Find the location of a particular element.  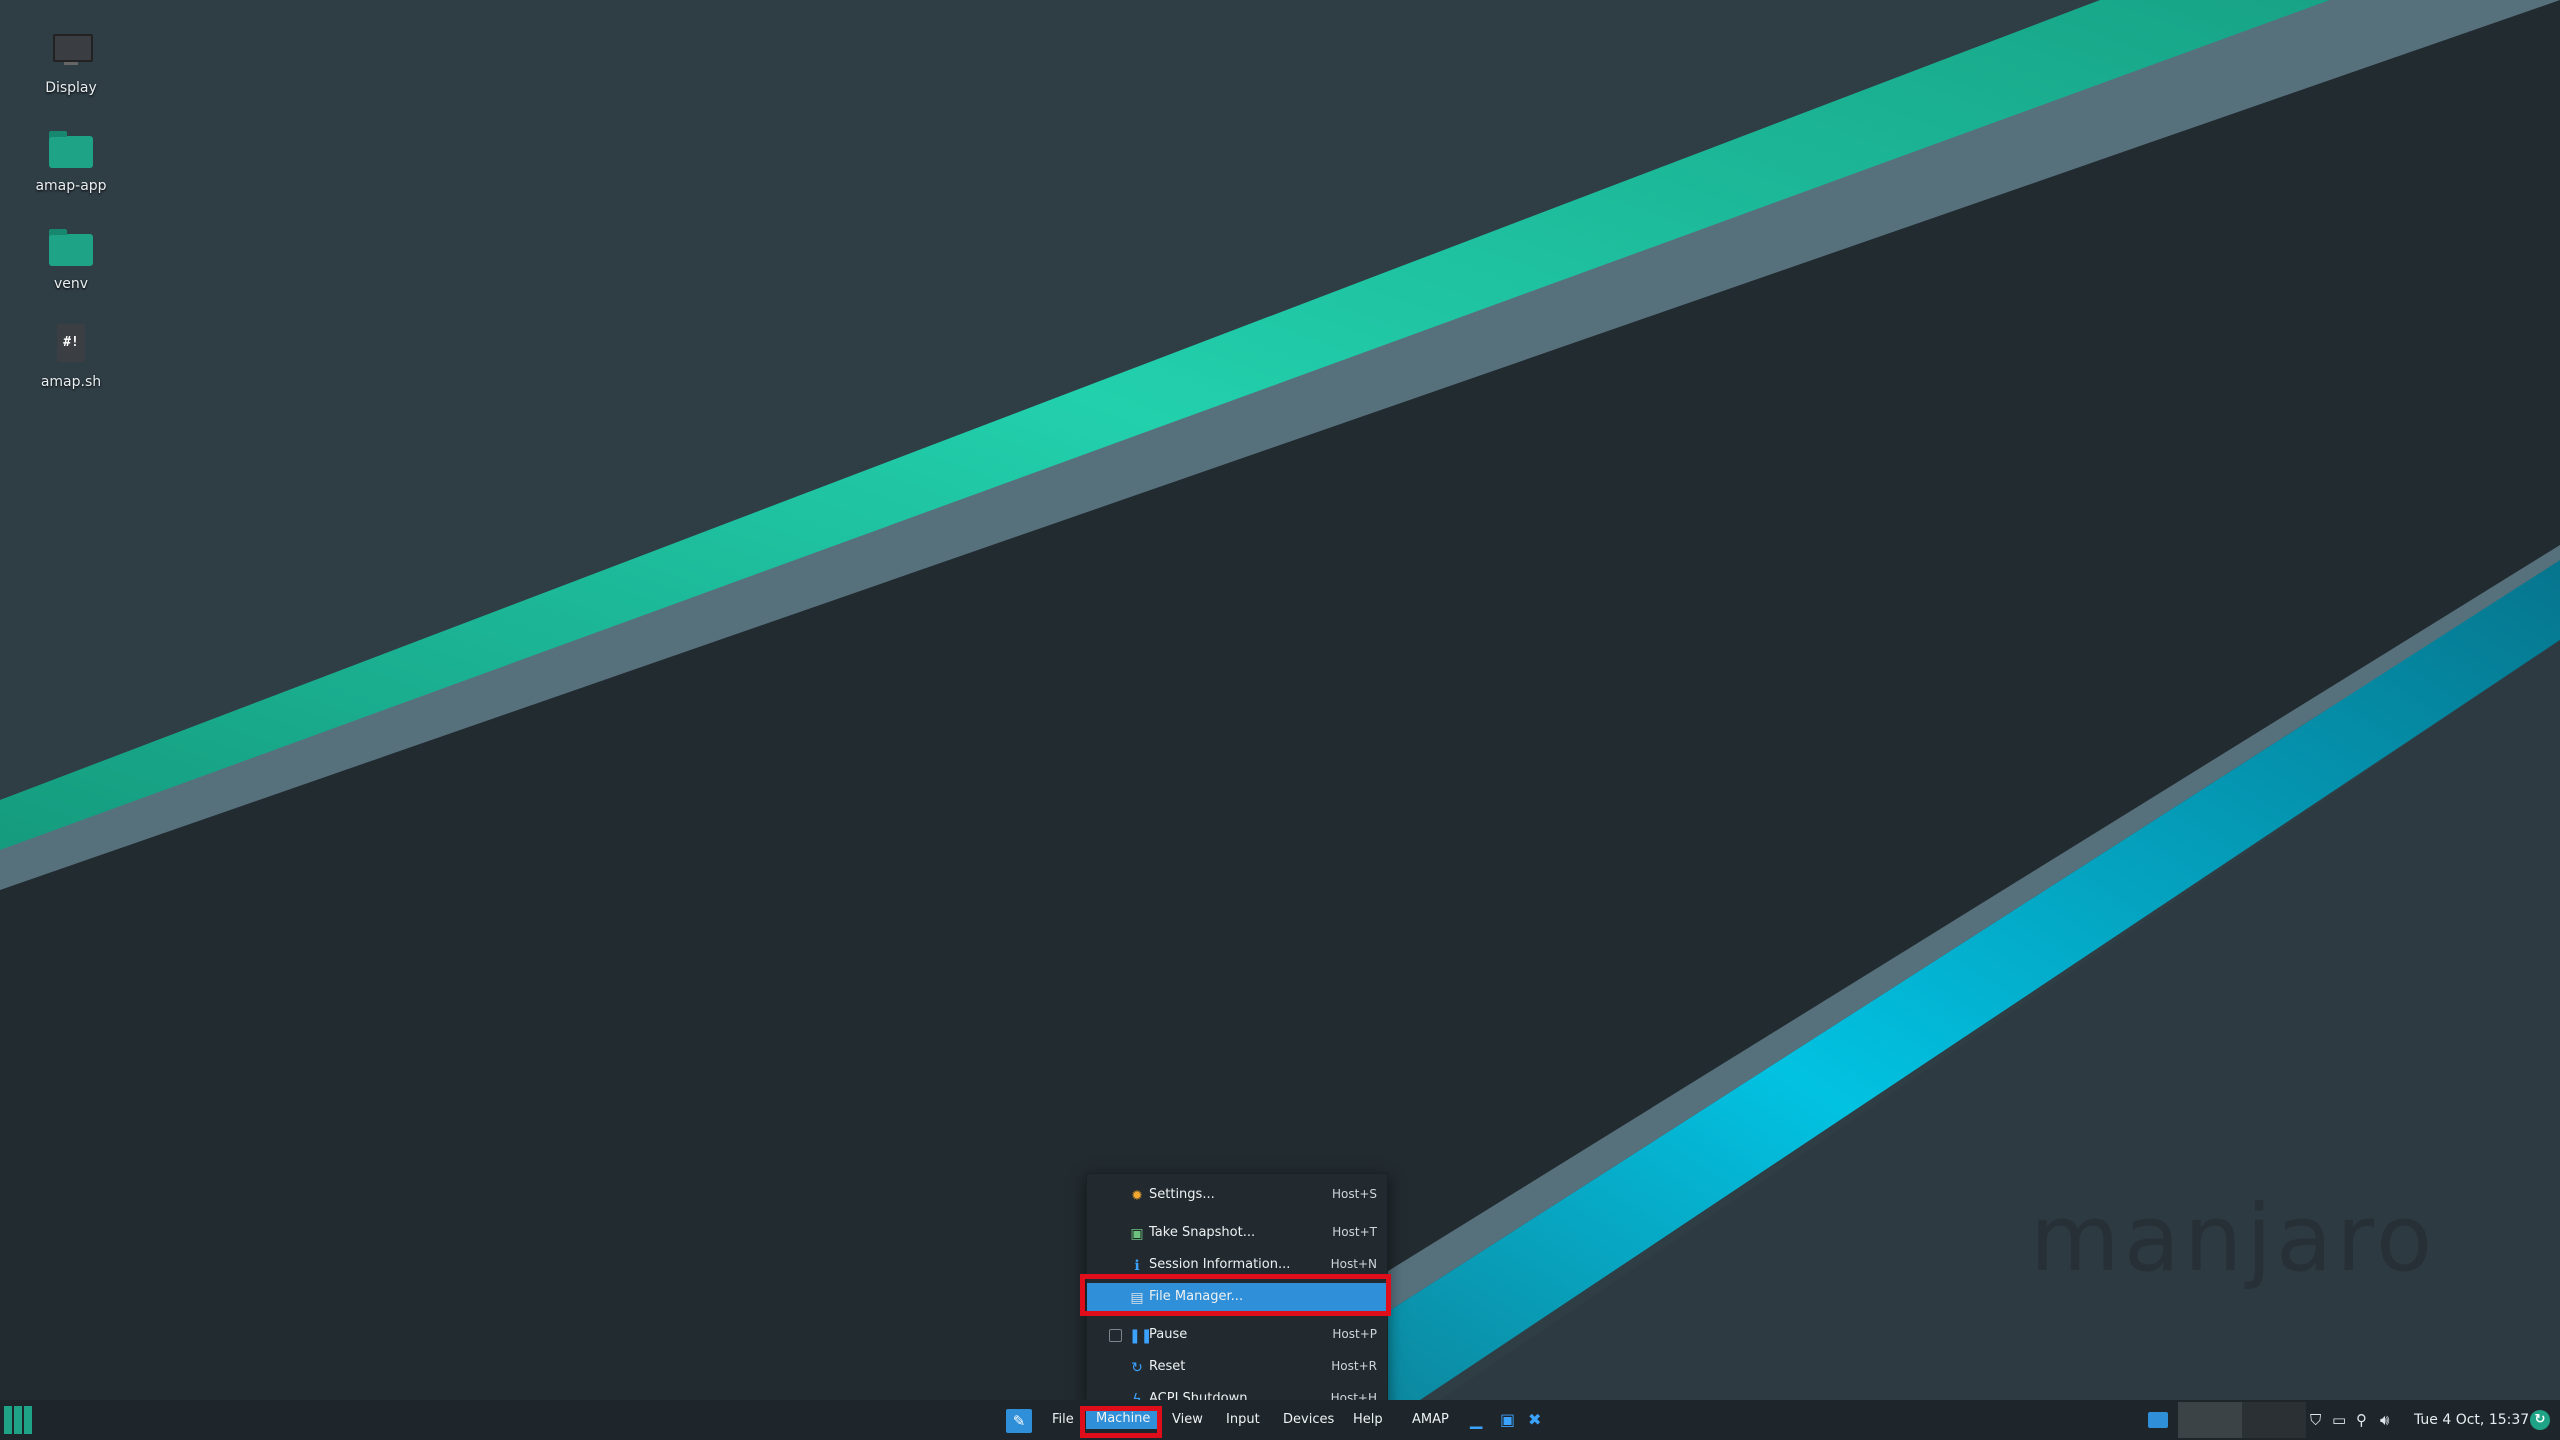

file-manager-icon: ▤ is located at coordinates (1137, 1298).